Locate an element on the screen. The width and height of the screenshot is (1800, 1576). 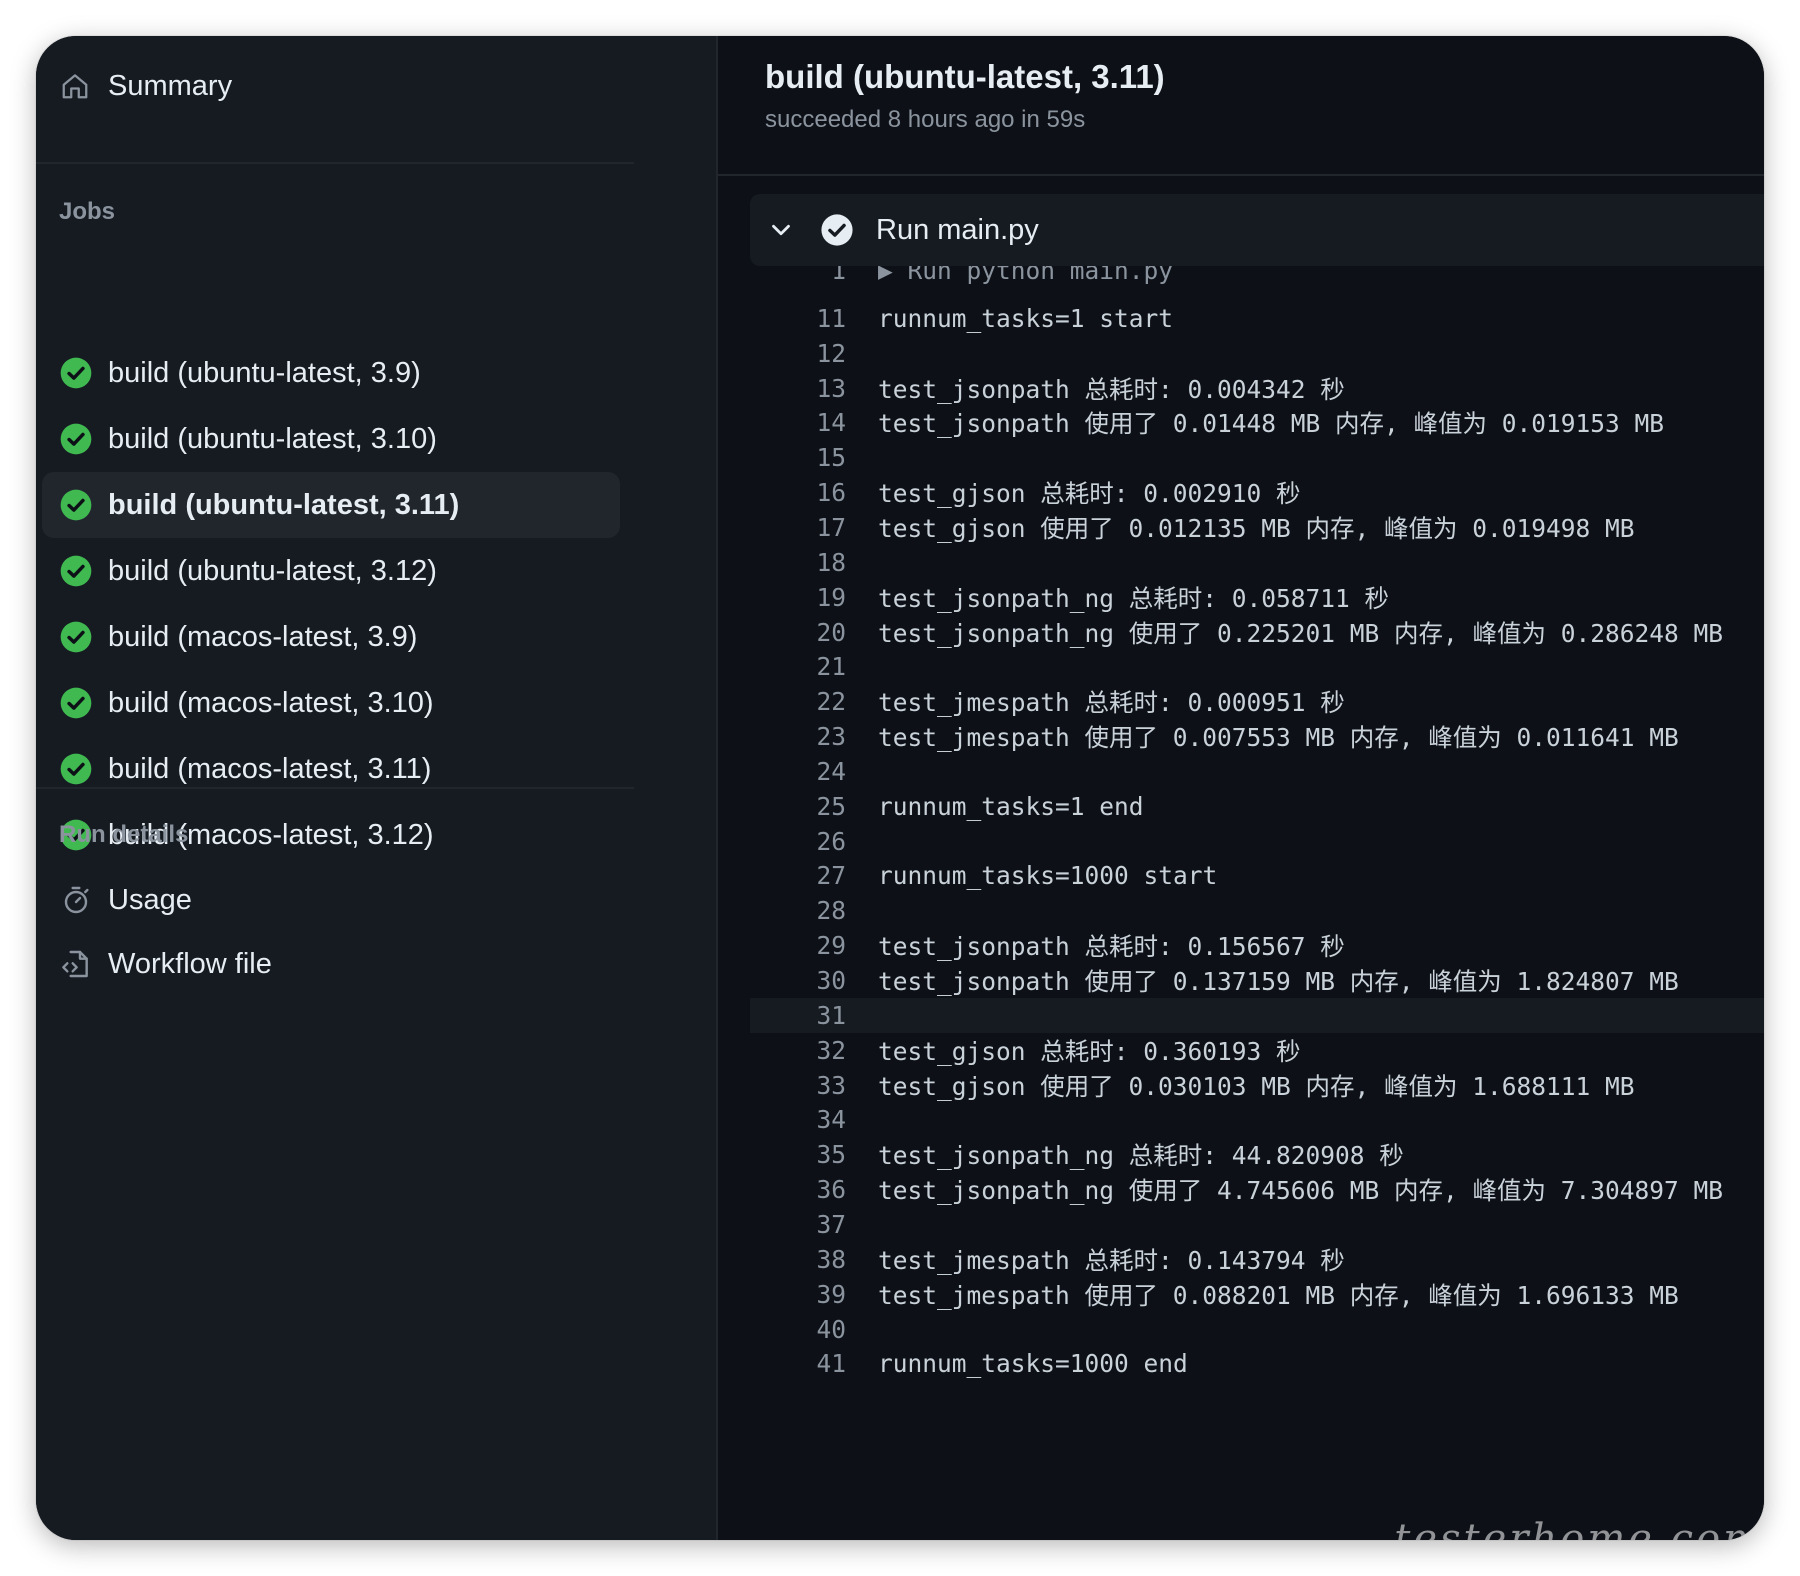
log-text: test_jmespath 总耗时: 0.000951 秒 is located at coordinates (1111, 703).